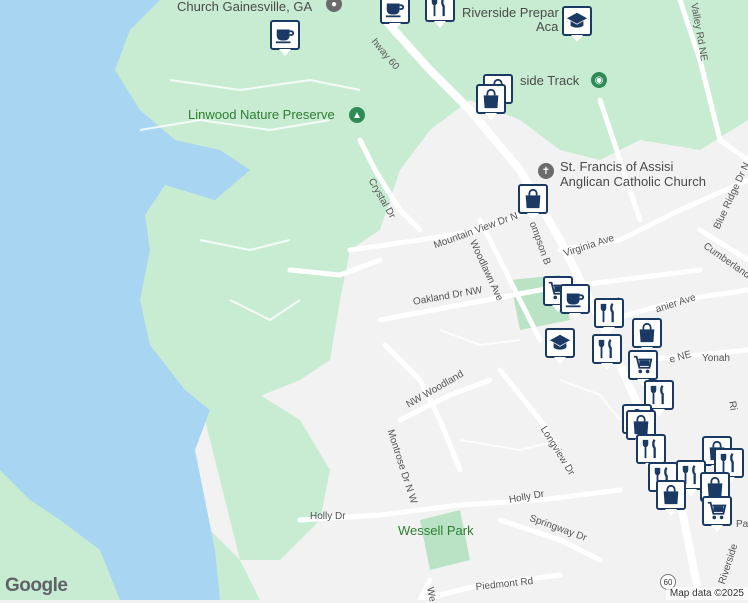 Image resolution: width=748 pixels, height=603 pixels. Describe the element at coordinates (328, 516) in the screenshot. I see `holly-dr-label: Holly Dr` at that location.